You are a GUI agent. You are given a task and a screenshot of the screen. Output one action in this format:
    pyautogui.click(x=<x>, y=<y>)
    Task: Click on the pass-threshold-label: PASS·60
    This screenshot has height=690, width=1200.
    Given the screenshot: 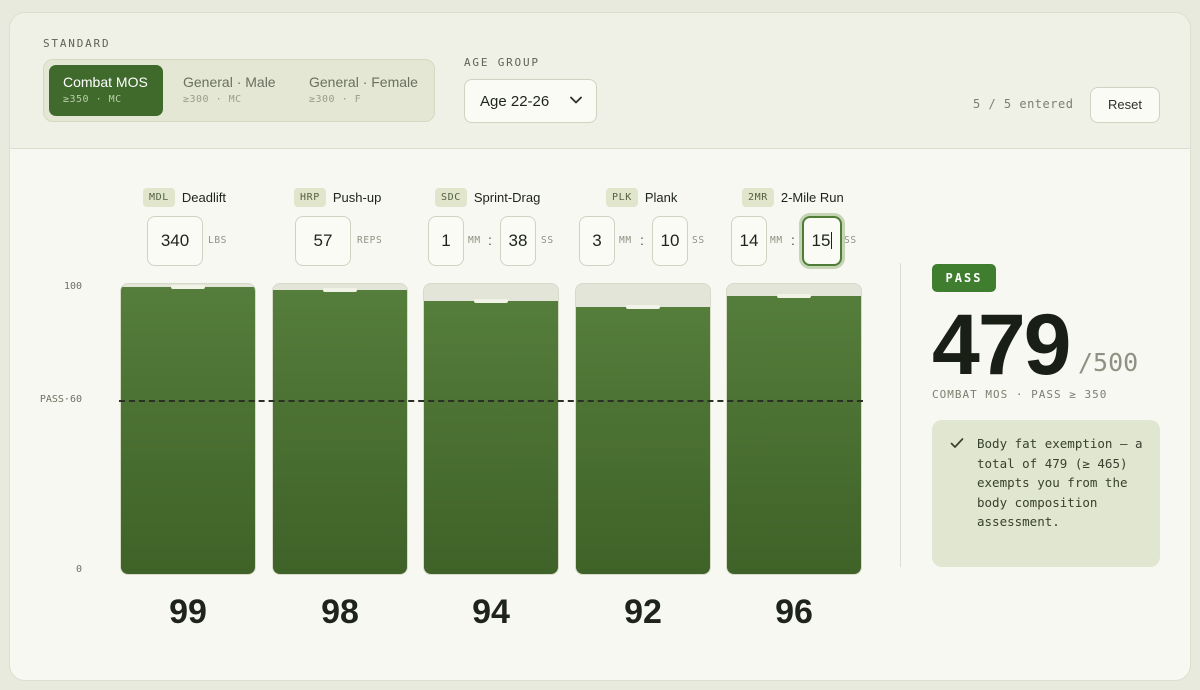 What is the action you would take?
    pyautogui.click(x=60, y=399)
    